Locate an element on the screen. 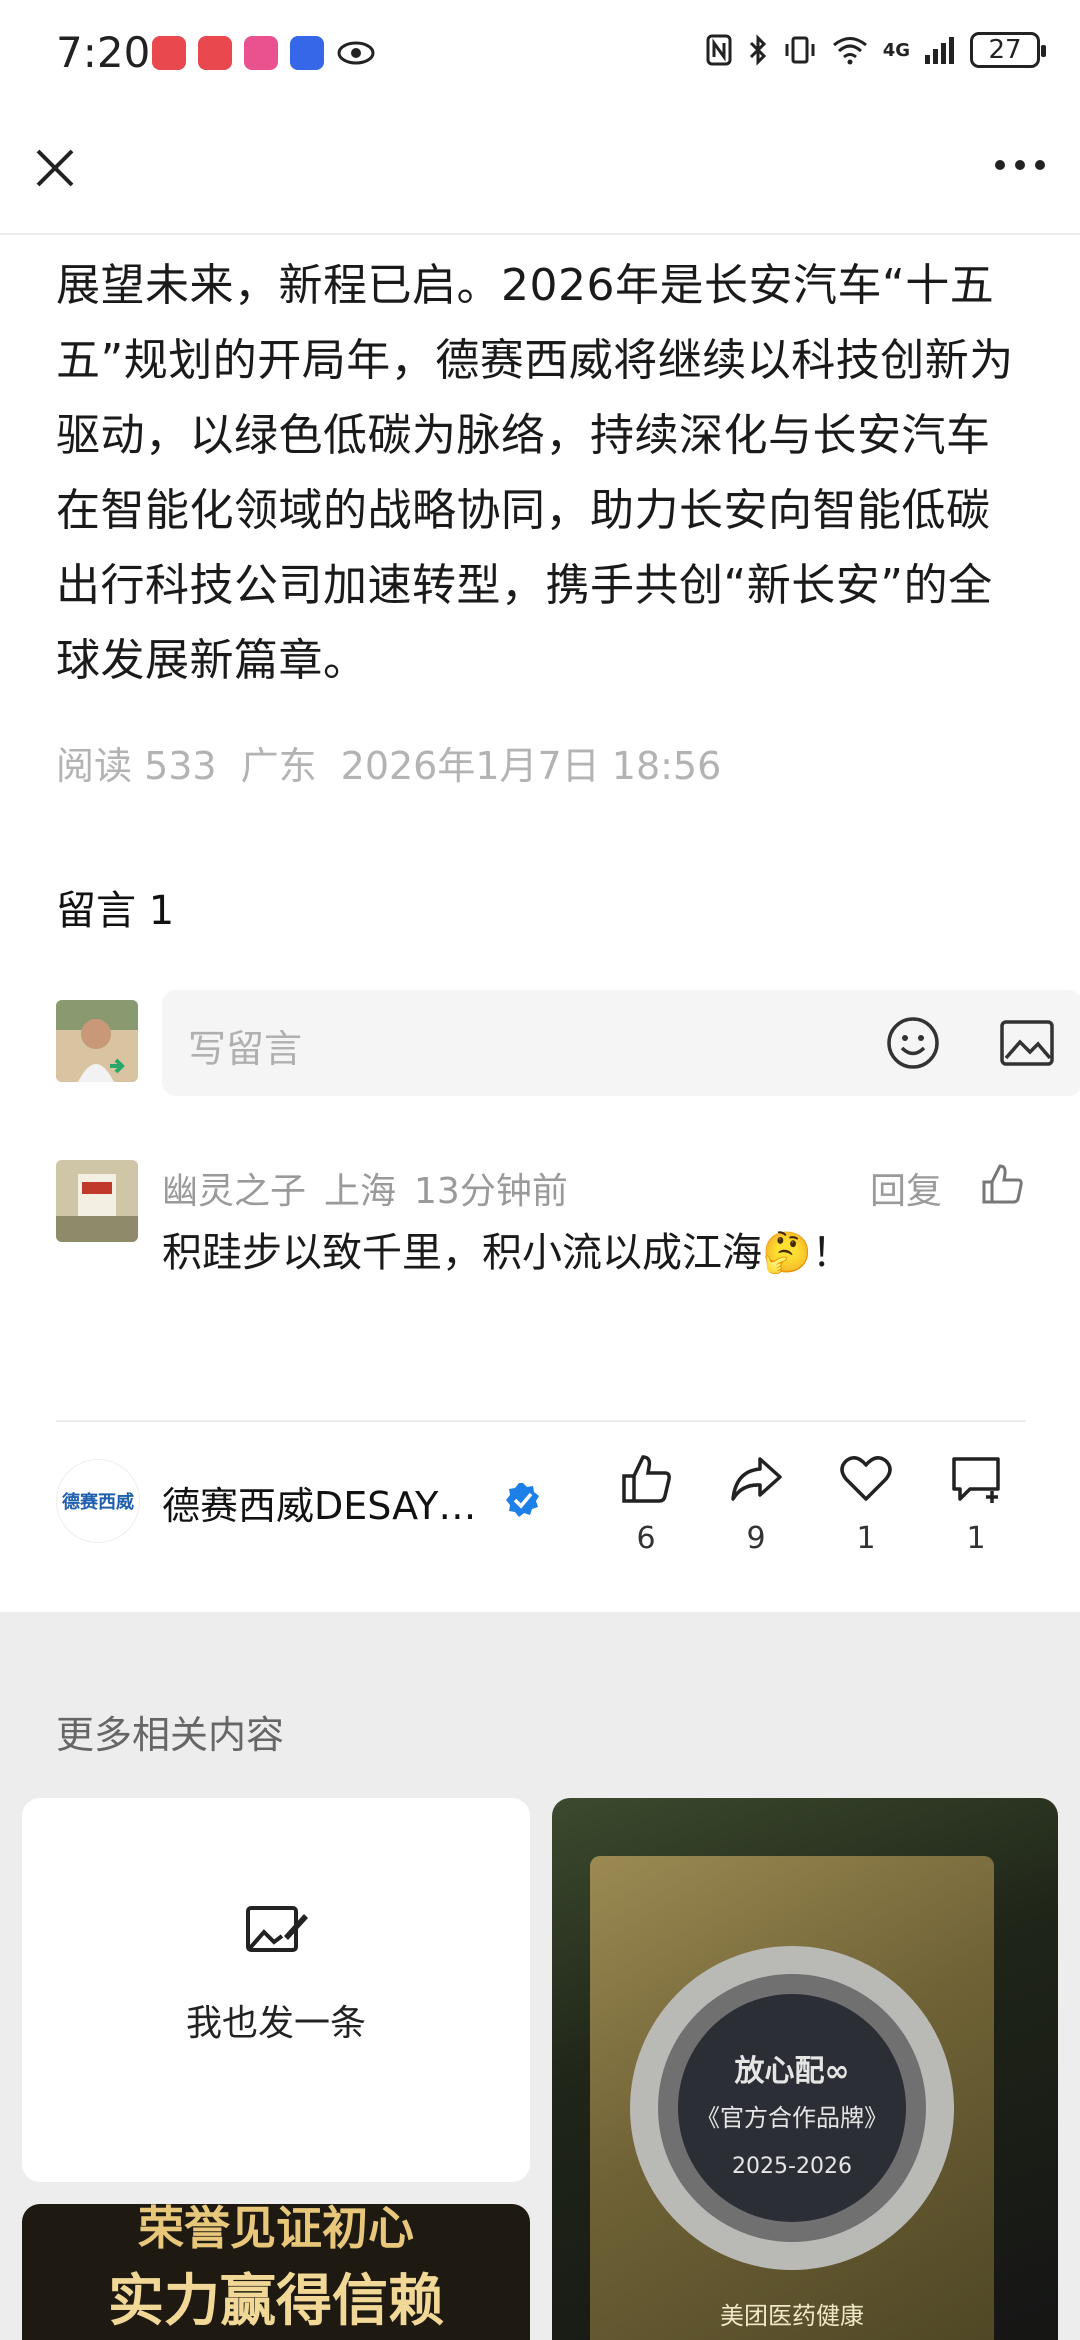 This screenshot has width=1080, height=2340. comment-input: 写留言 is located at coordinates (621, 1043).